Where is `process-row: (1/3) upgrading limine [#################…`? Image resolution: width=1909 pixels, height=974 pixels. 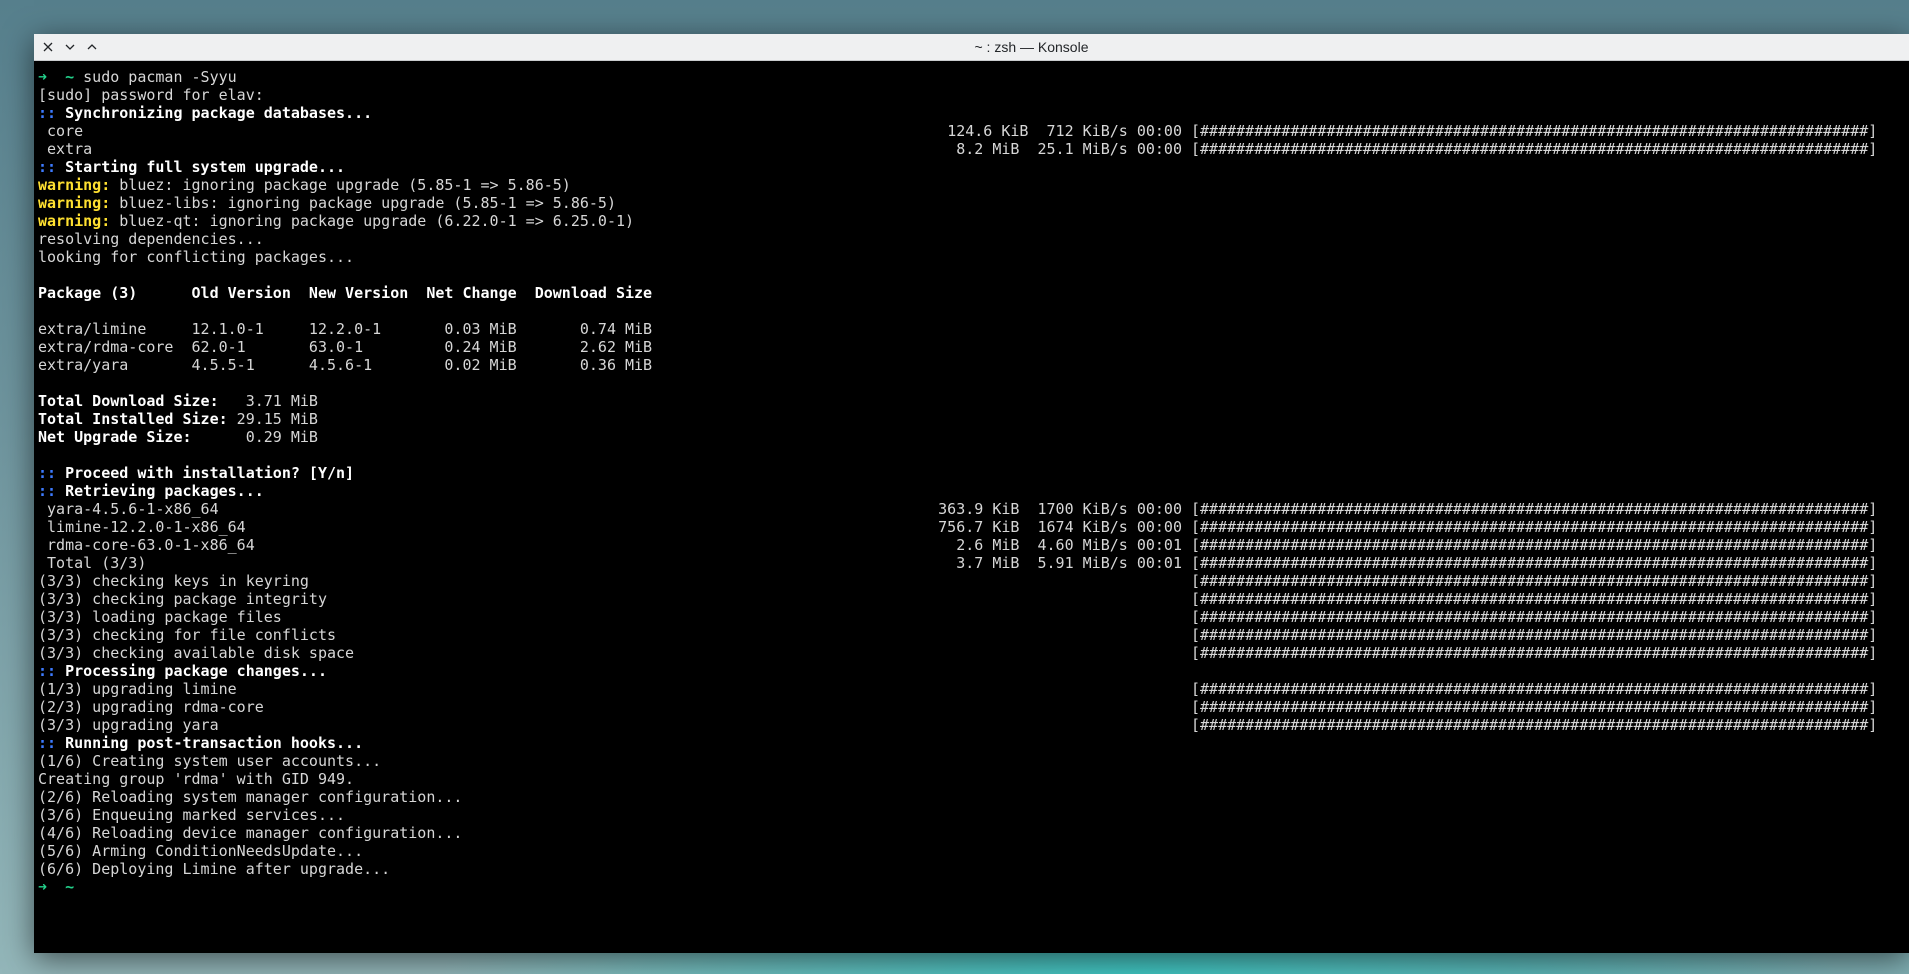 process-row: (1/3) upgrading limine [#################… is located at coordinates (973, 689).